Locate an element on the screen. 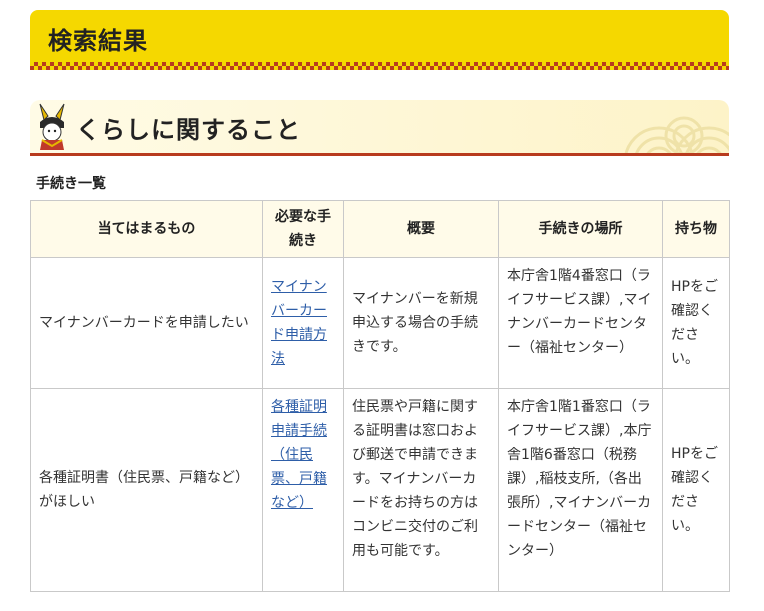 Image resolution: width=764 pixels, height=611 pixels. header-location: 手続きの場所 is located at coordinates (580, 229).